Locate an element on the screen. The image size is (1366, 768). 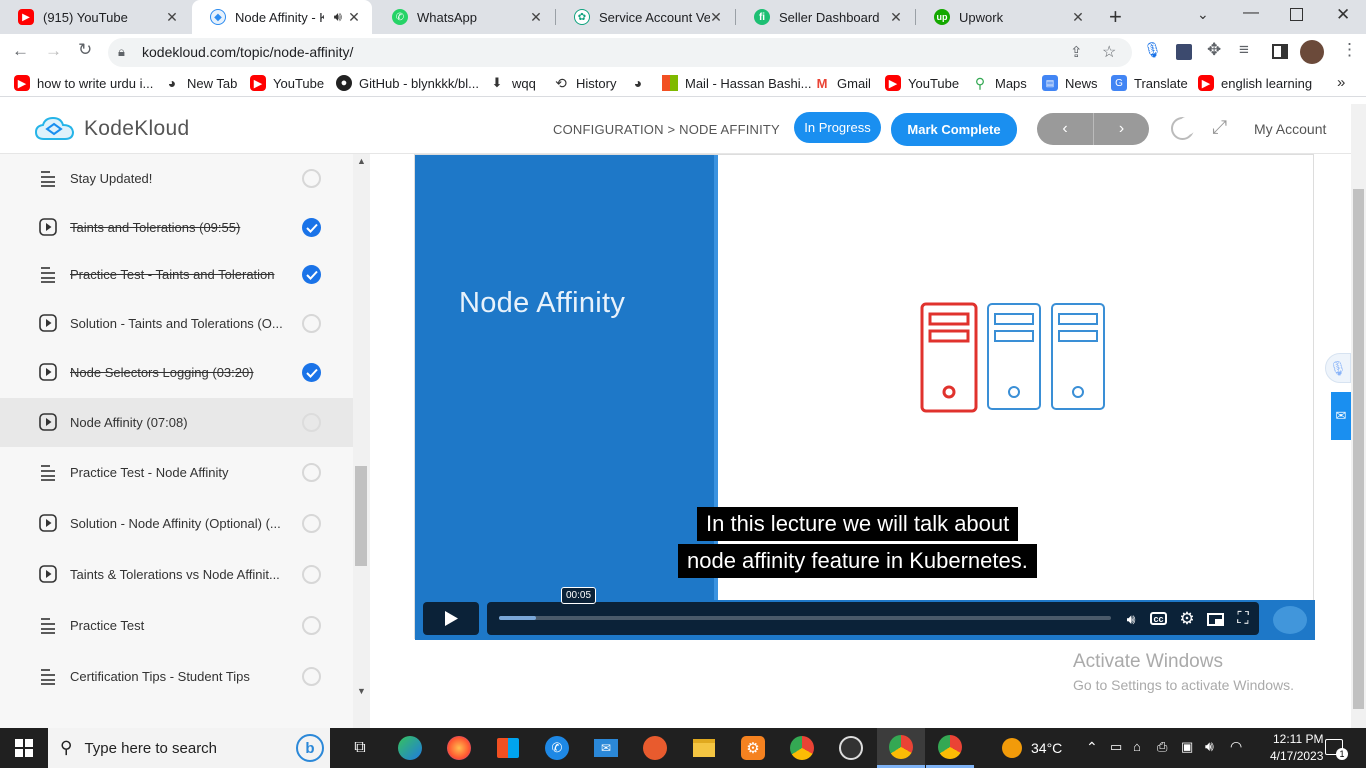
tray-wifi-icon: ◠ is located at coordinates (1236, 746).